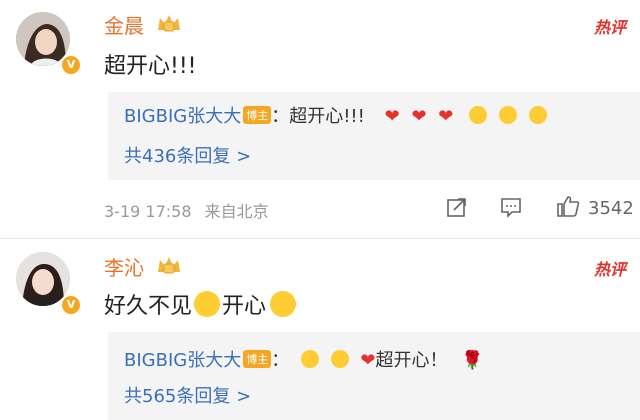 Image resolution: width=640 pixels, height=420 pixels. Describe the element at coordinates (124, 266) in the screenshot. I see `comment-author: 李沁` at that location.